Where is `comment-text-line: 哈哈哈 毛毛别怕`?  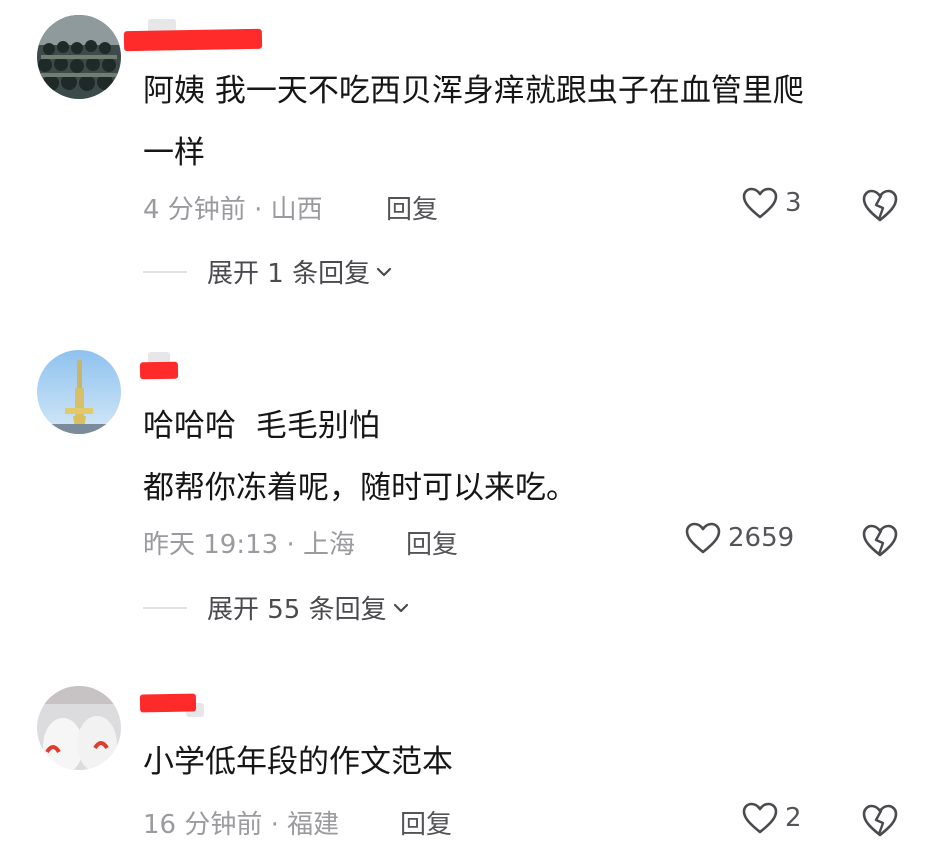 comment-text-line: 哈哈哈 毛毛别怕 is located at coordinates (261, 426).